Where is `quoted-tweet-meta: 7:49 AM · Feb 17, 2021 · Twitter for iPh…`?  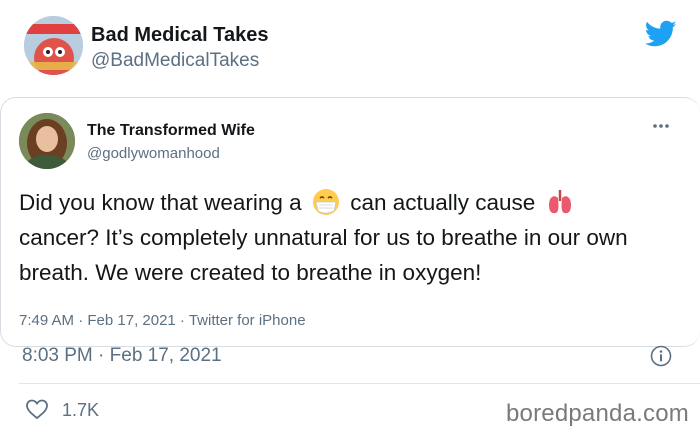
quoted-tweet-meta: 7:49 AM · Feb 17, 2021 · Twitter for iPh… is located at coordinates (162, 320).